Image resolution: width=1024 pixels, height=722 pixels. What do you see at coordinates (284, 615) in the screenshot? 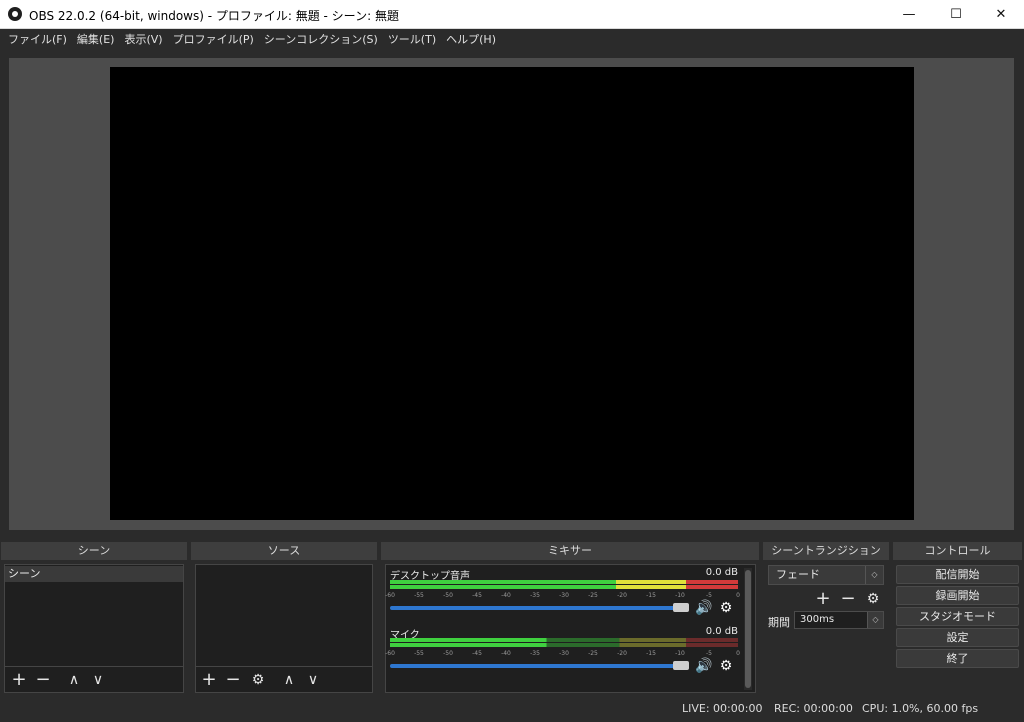
I see `sources-list` at bounding box center [284, 615].